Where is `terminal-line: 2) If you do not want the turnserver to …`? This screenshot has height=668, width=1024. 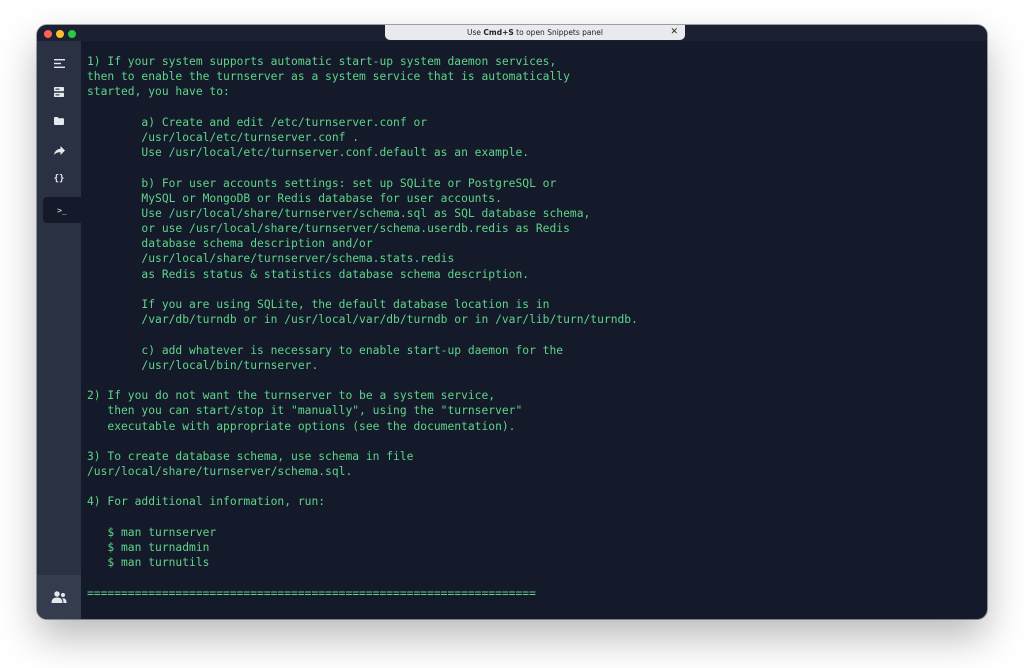 terminal-line: 2) If you do not want the turnserver to … is located at coordinates (291, 396).